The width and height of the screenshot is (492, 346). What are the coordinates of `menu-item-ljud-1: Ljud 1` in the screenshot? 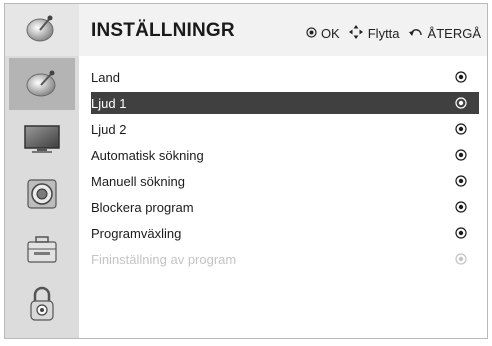 It's located at (285, 103).